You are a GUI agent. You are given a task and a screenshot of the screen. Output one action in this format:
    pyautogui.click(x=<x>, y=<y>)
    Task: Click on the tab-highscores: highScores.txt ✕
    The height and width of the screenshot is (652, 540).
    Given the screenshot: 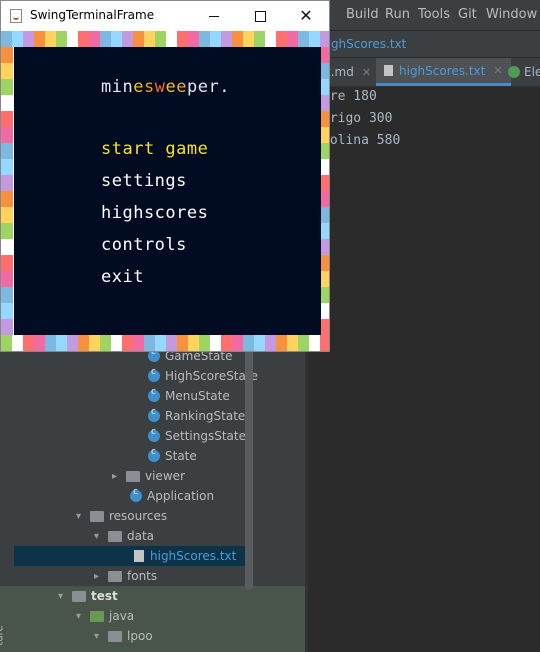 What is the action you would take?
    pyautogui.click(x=443, y=72)
    